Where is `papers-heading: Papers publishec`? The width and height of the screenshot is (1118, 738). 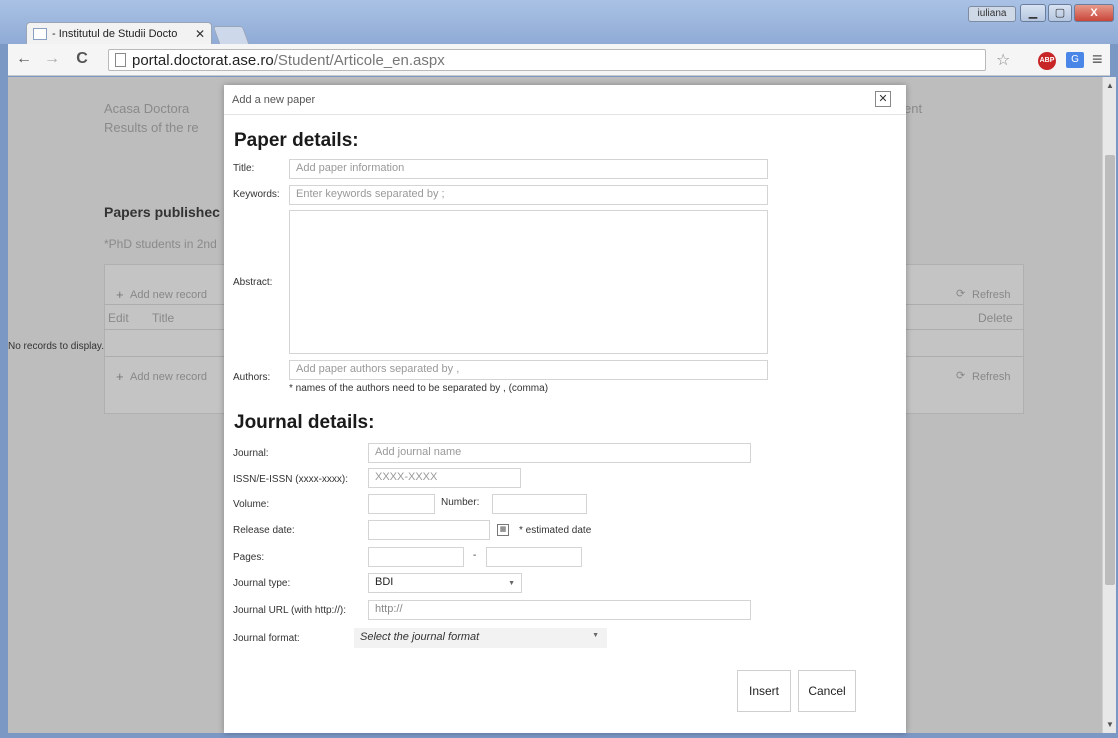
papers-heading: Papers publishec is located at coordinates (162, 212).